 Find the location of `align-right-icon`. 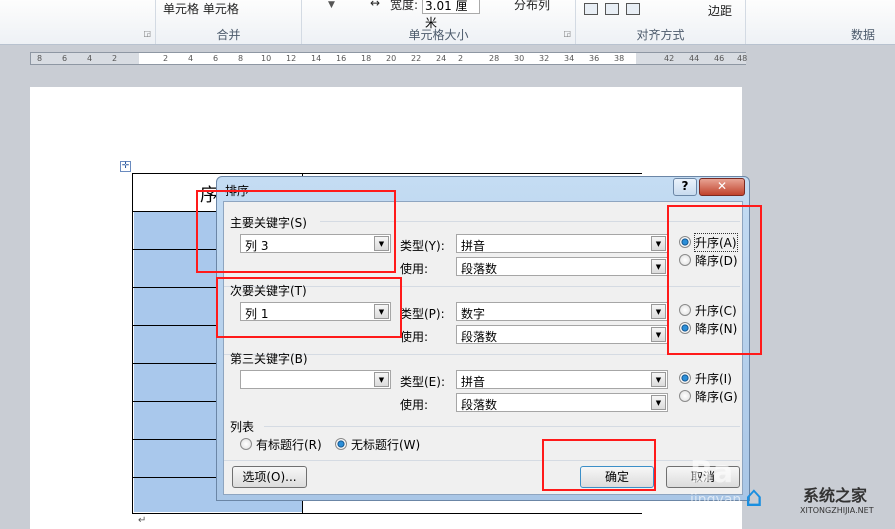

align-right-icon is located at coordinates (633, 9).